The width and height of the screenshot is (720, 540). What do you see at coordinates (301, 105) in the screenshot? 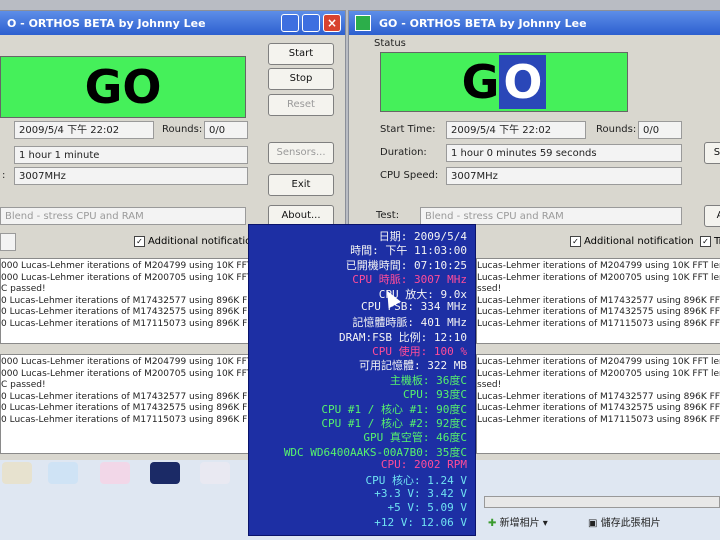
I see `reset-button: Reset` at bounding box center [301, 105].